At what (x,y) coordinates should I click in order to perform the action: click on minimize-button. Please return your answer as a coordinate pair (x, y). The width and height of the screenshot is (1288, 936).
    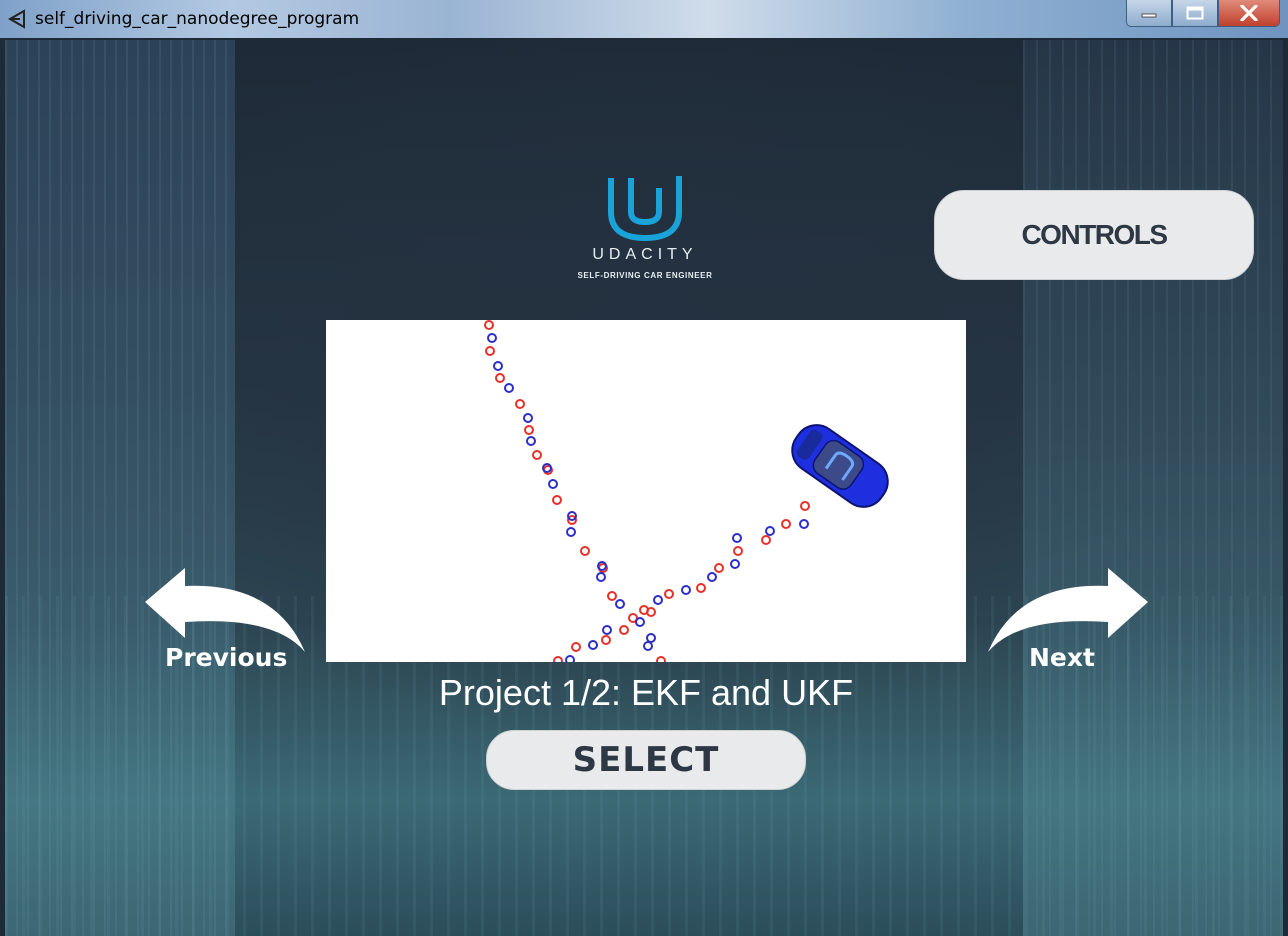
    Looking at the image, I should click on (1149, 13).